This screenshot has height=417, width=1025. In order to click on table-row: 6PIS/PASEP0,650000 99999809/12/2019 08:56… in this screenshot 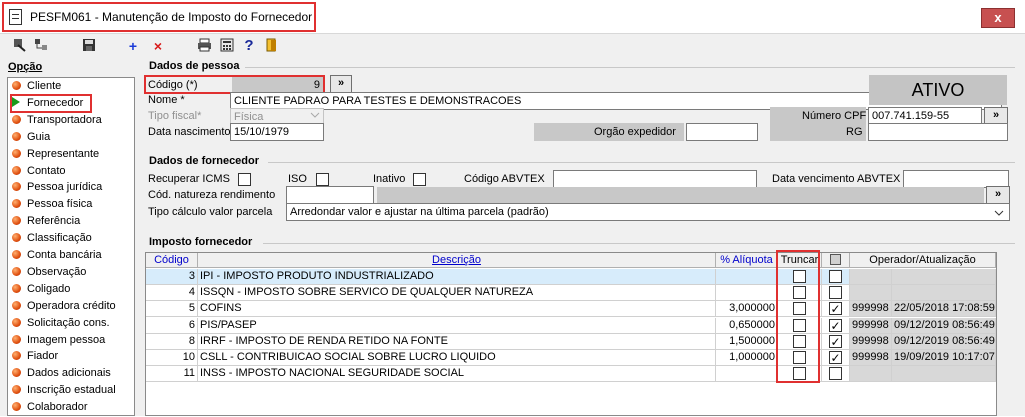, I will do `click(571, 325)`.